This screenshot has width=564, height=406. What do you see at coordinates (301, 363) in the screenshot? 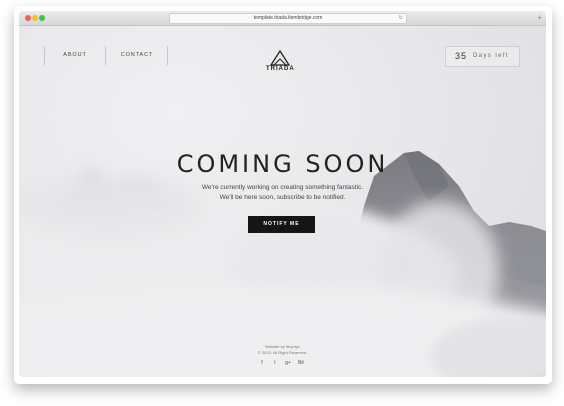
I see `behance-icon: Bē` at bounding box center [301, 363].